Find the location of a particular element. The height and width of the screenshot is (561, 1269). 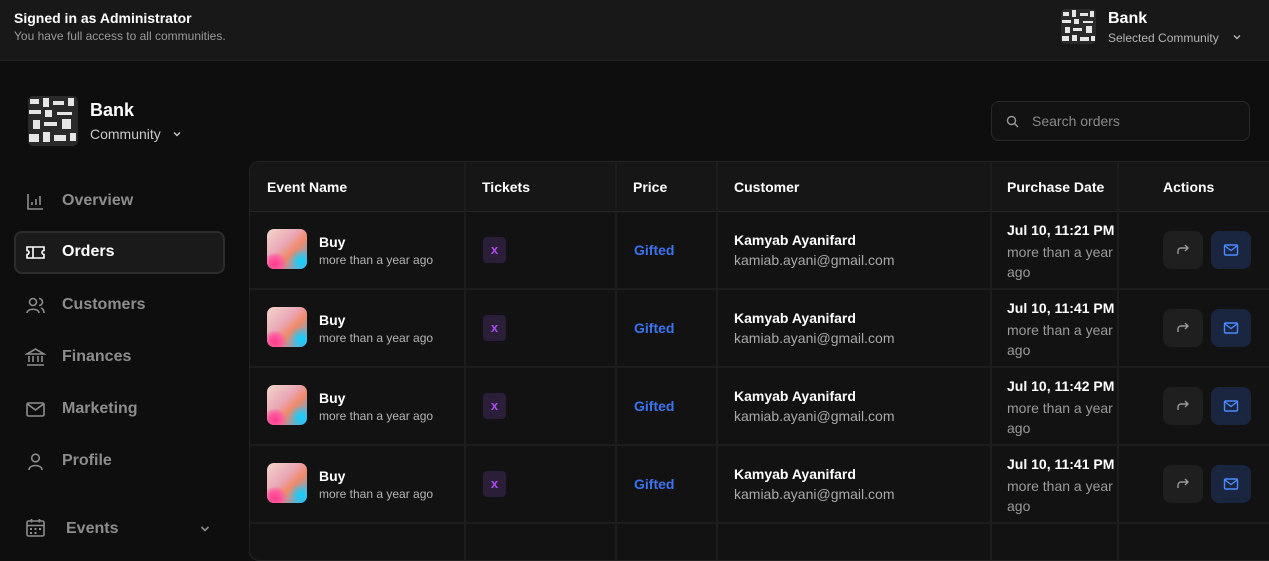

search-icon is located at coordinates (1012, 121).